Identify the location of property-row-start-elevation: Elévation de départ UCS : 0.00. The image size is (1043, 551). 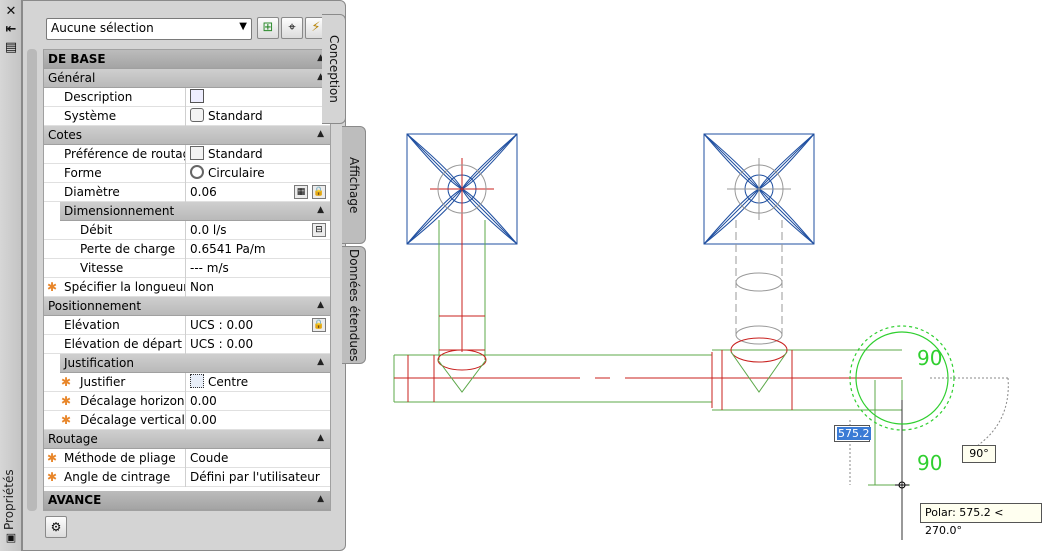
(187, 344).